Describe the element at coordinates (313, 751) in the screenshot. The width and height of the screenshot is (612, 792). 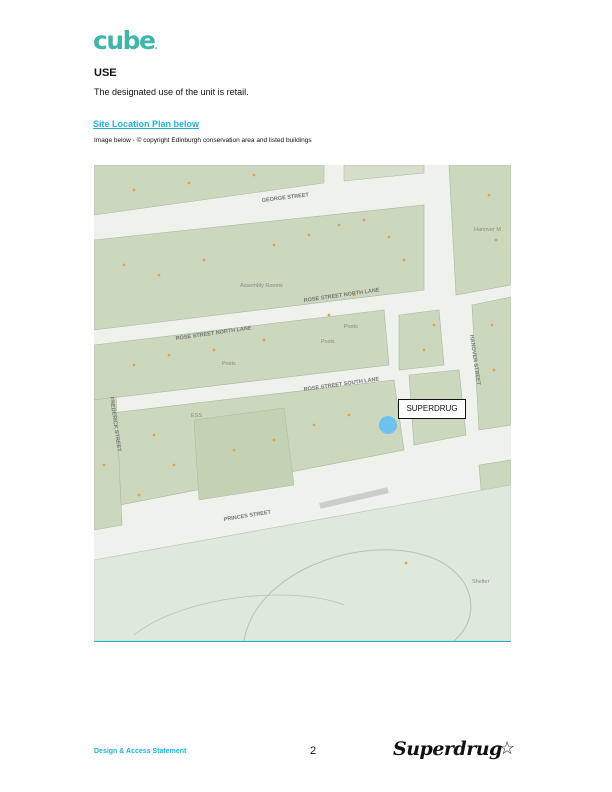
I see `page-number: 2` at that location.